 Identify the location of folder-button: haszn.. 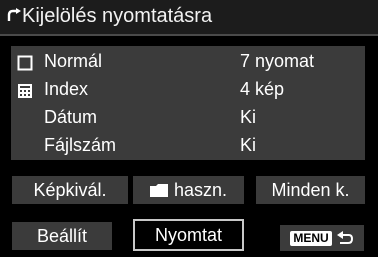
(188, 190).